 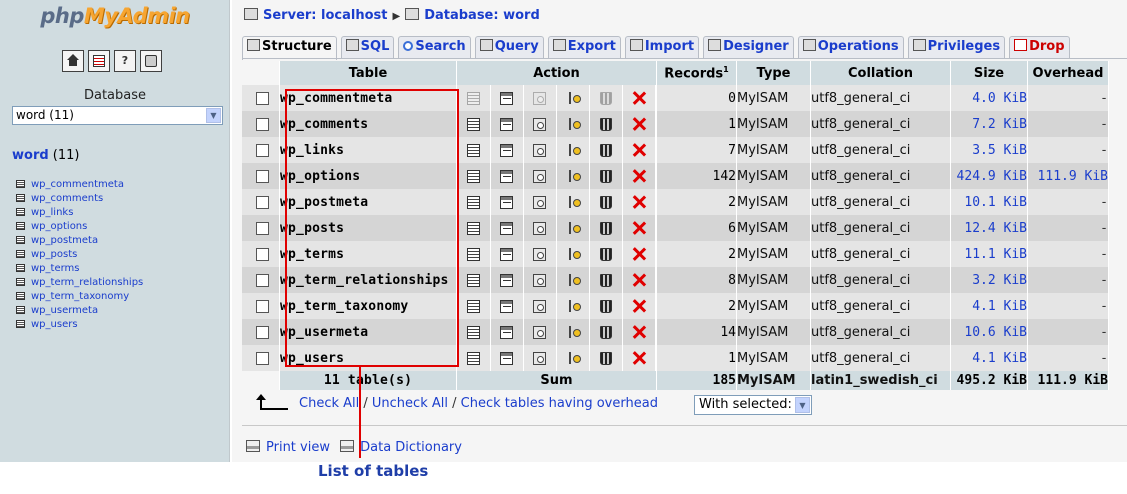 I want to click on size-cell: 12.4 KiB, so click(x=989, y=228).